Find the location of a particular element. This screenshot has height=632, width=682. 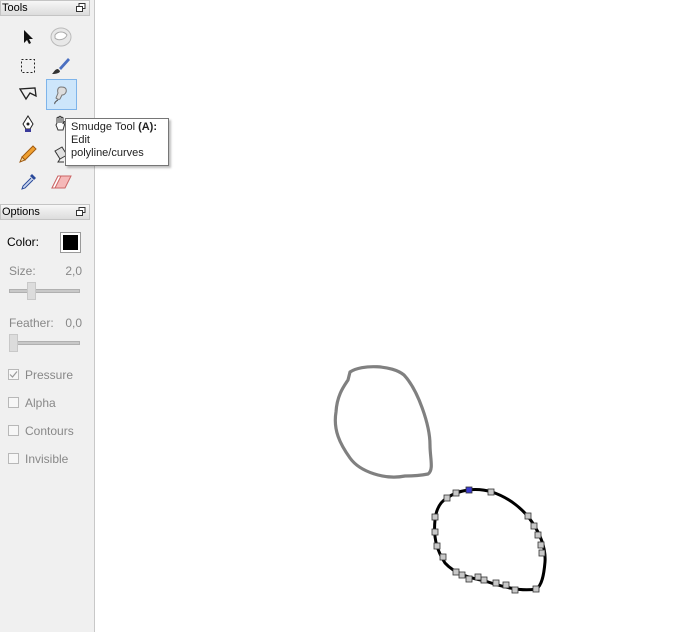

feather-slider-thumb is located at coordinates (13, 343).